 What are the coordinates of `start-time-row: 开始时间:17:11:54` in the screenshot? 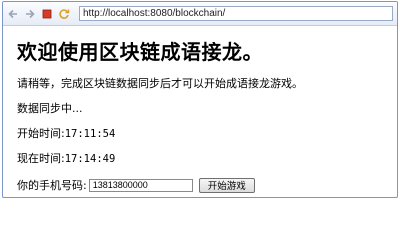 It's located at (207, 134).